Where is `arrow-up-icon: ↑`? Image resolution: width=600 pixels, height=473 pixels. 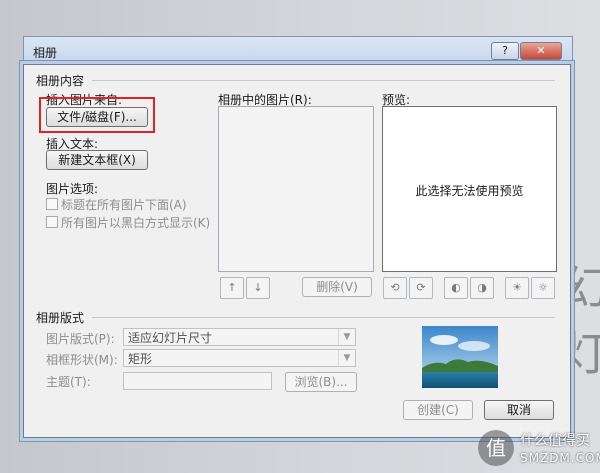
arrow-up-icon: ↑ is located at coordinates (232, 287).